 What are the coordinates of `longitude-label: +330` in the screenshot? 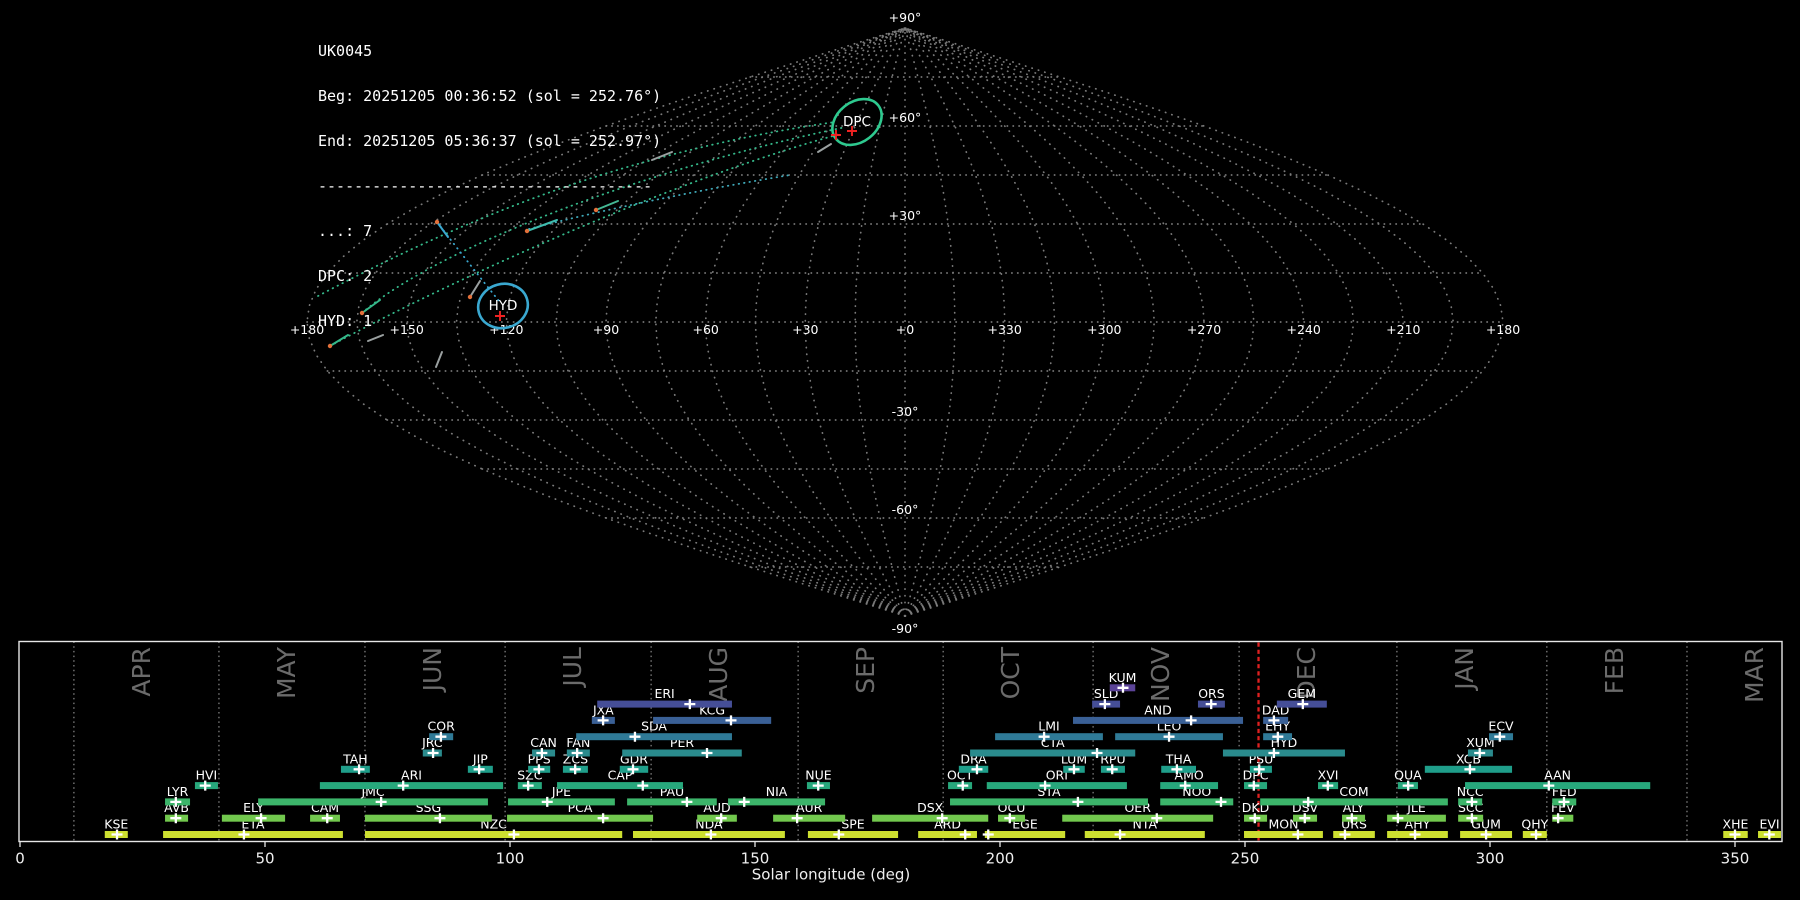 It's located at (1004, 329).